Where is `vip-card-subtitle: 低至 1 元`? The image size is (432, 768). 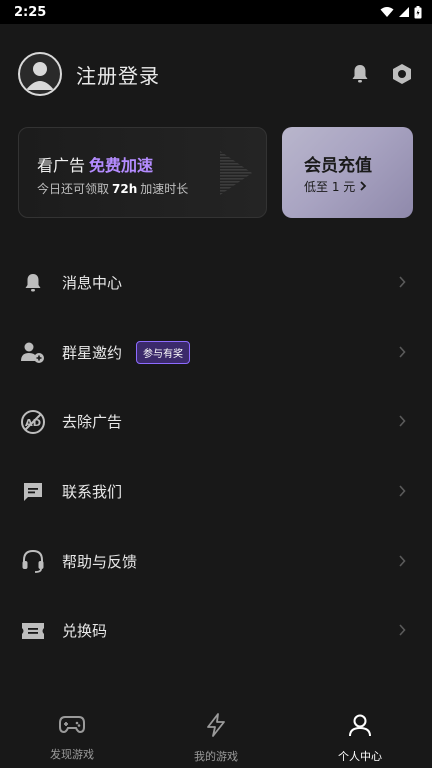 vip-card-subtitle: 低至 1 元 is located at coordinates (335, 186).